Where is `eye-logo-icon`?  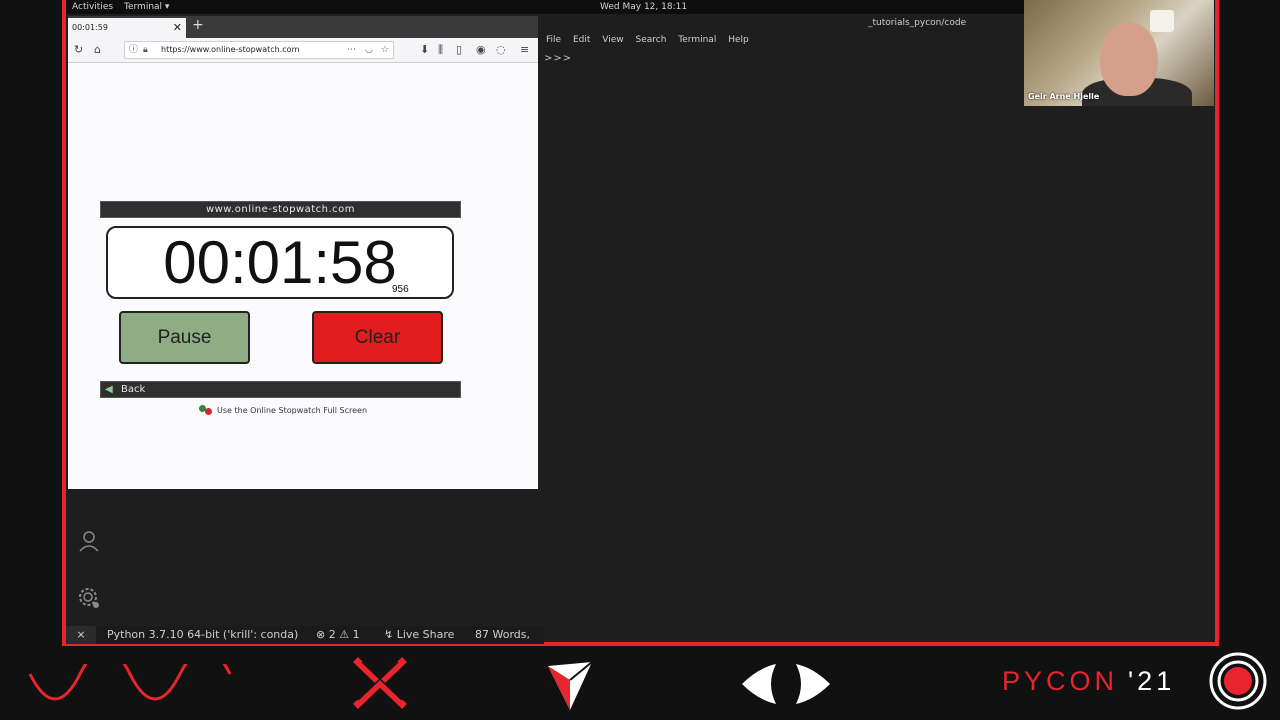 eye-logo-icon is located at coordinates (786, 684).